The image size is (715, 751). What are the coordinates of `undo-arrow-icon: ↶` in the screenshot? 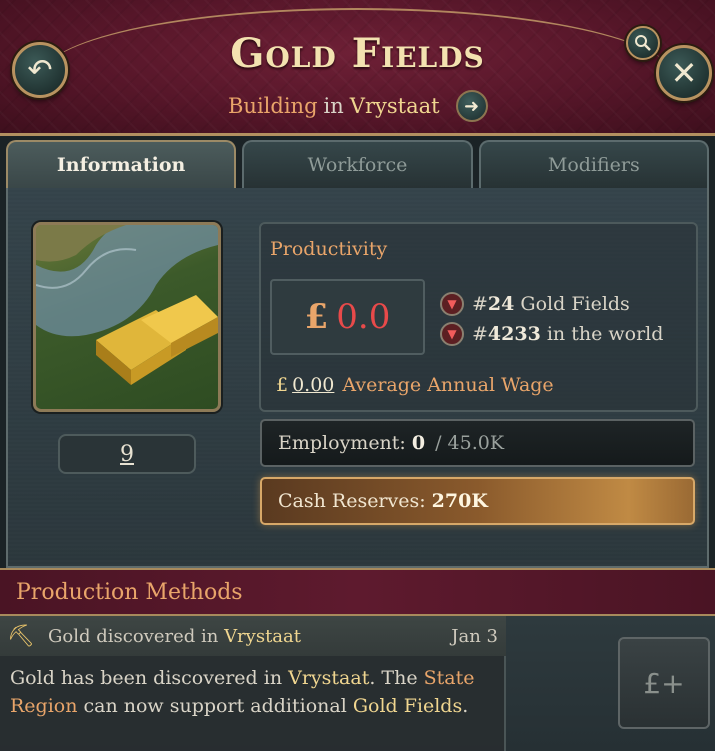 It's located at (40, 70).